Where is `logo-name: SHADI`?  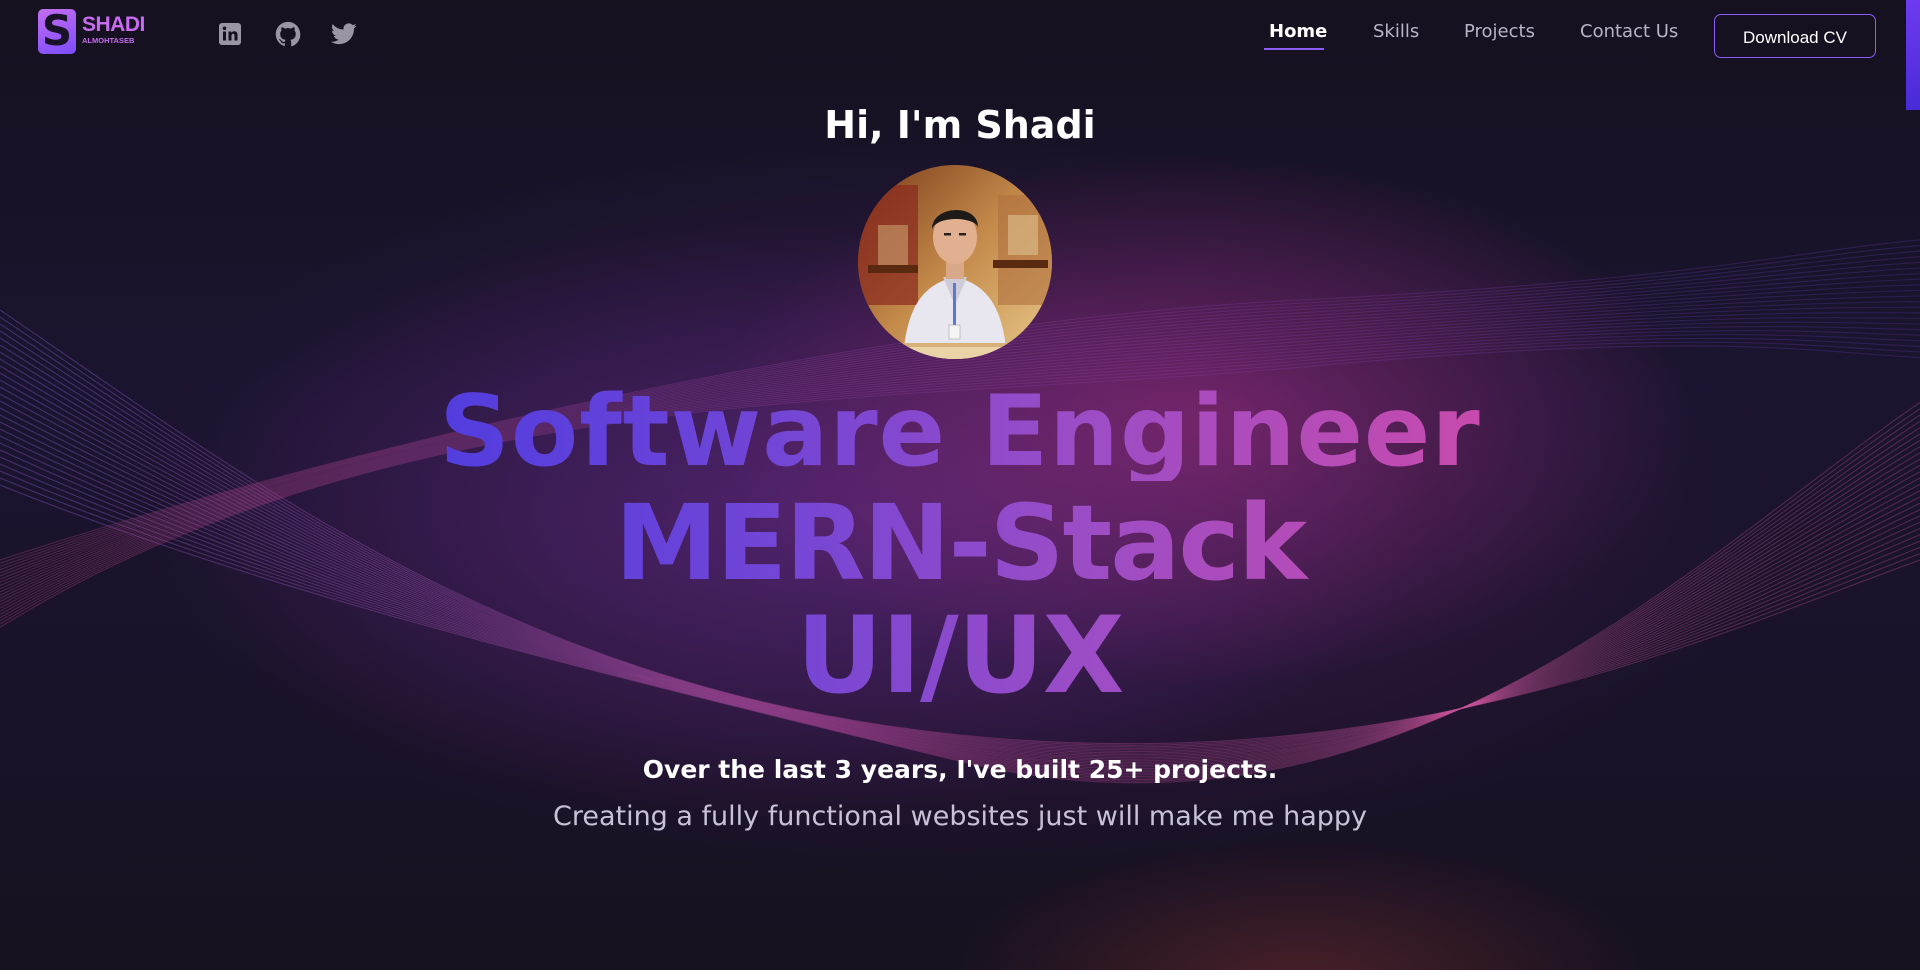 logo-name: SHADI is located at coordinates (113, 24).